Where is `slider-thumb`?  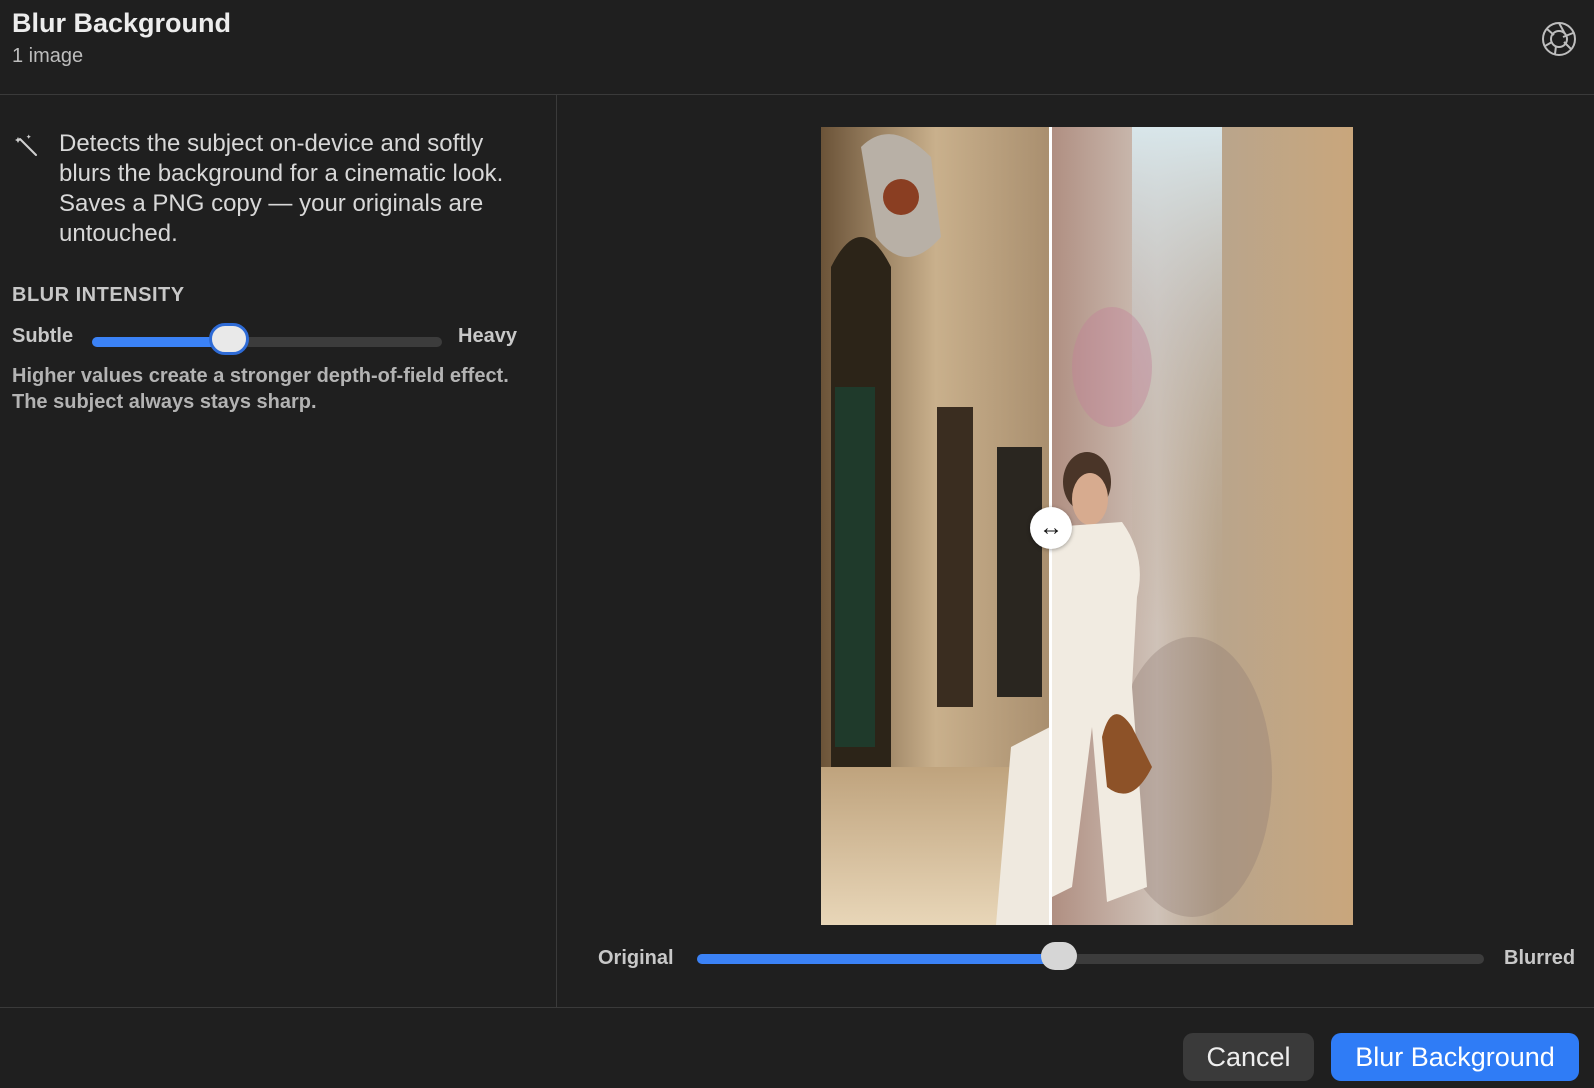 slider-thumb is located at coordinates (228, 339).